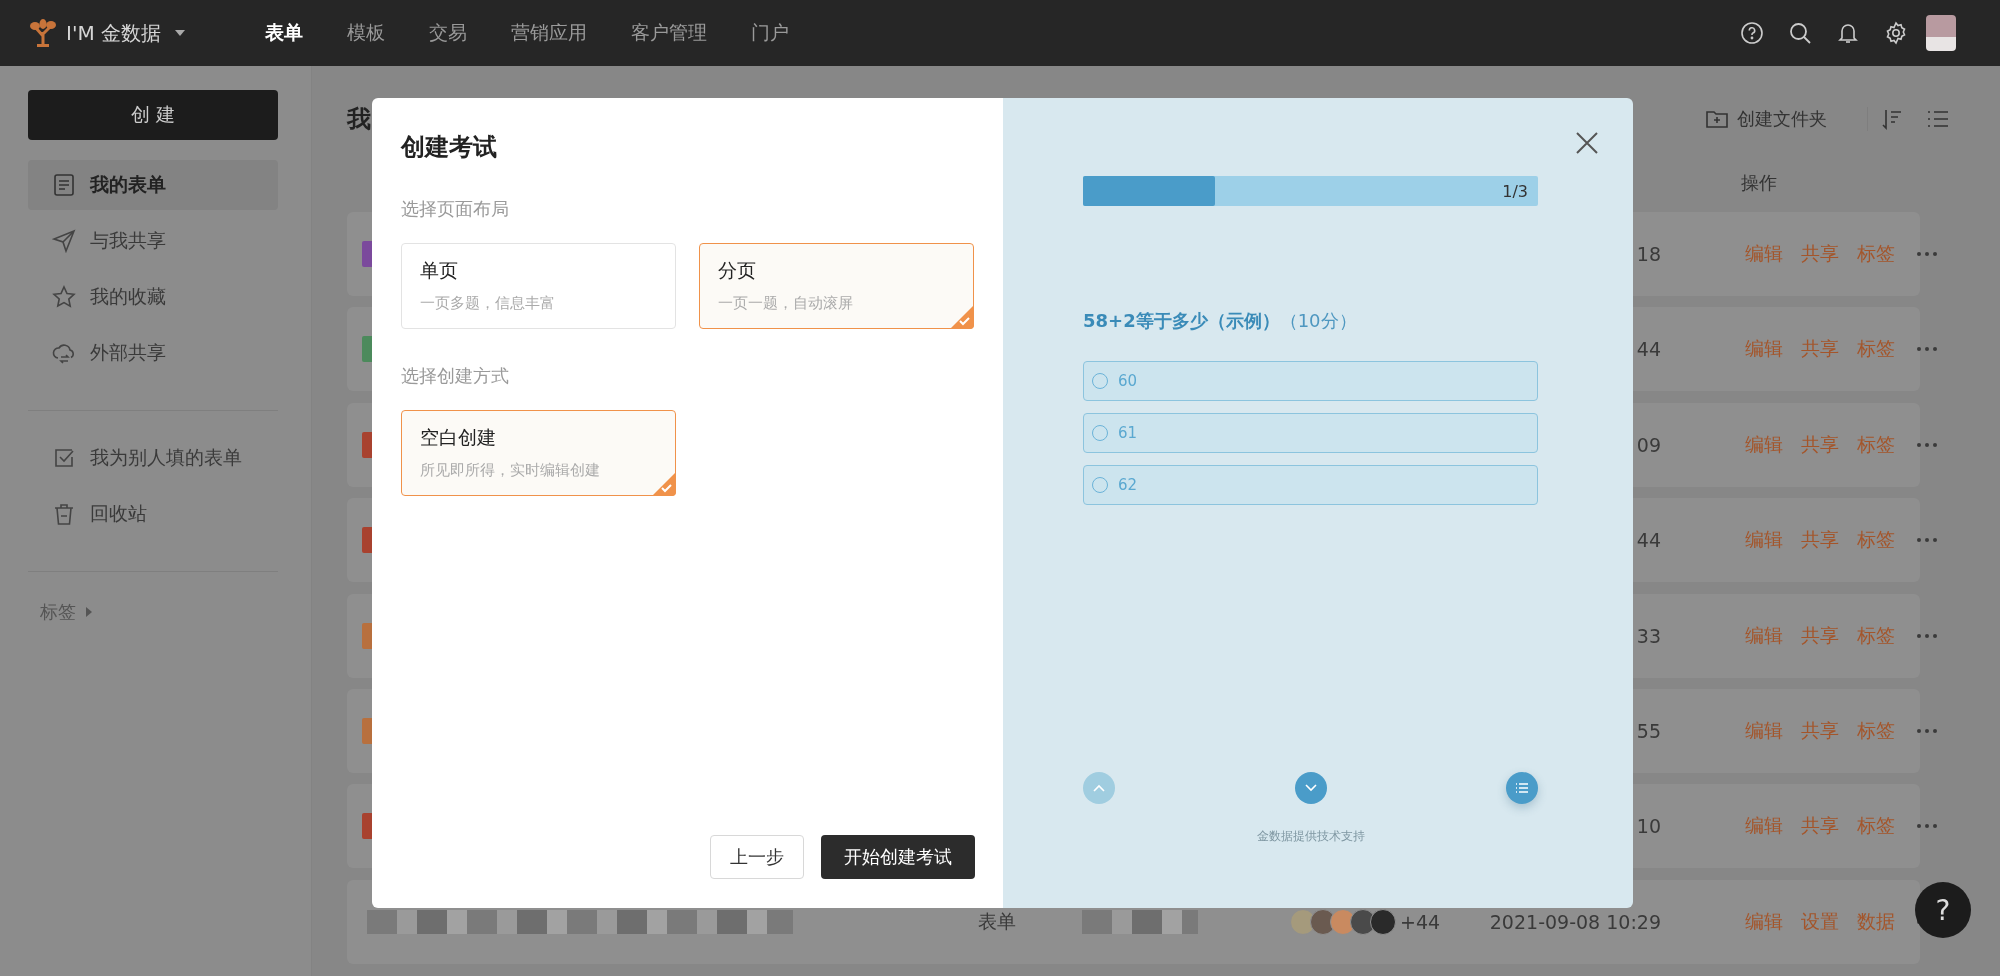  Describe the element at coordinates (64, 458) in the screenshot. I see `checkbox-icon` at that location.